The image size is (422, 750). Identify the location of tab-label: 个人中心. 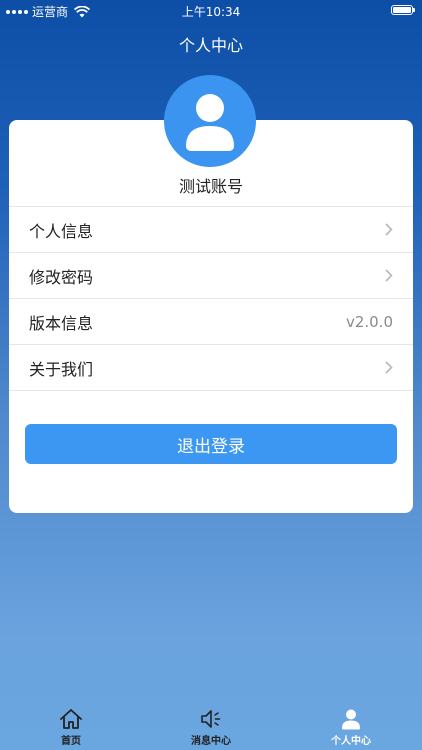
(351, 741).